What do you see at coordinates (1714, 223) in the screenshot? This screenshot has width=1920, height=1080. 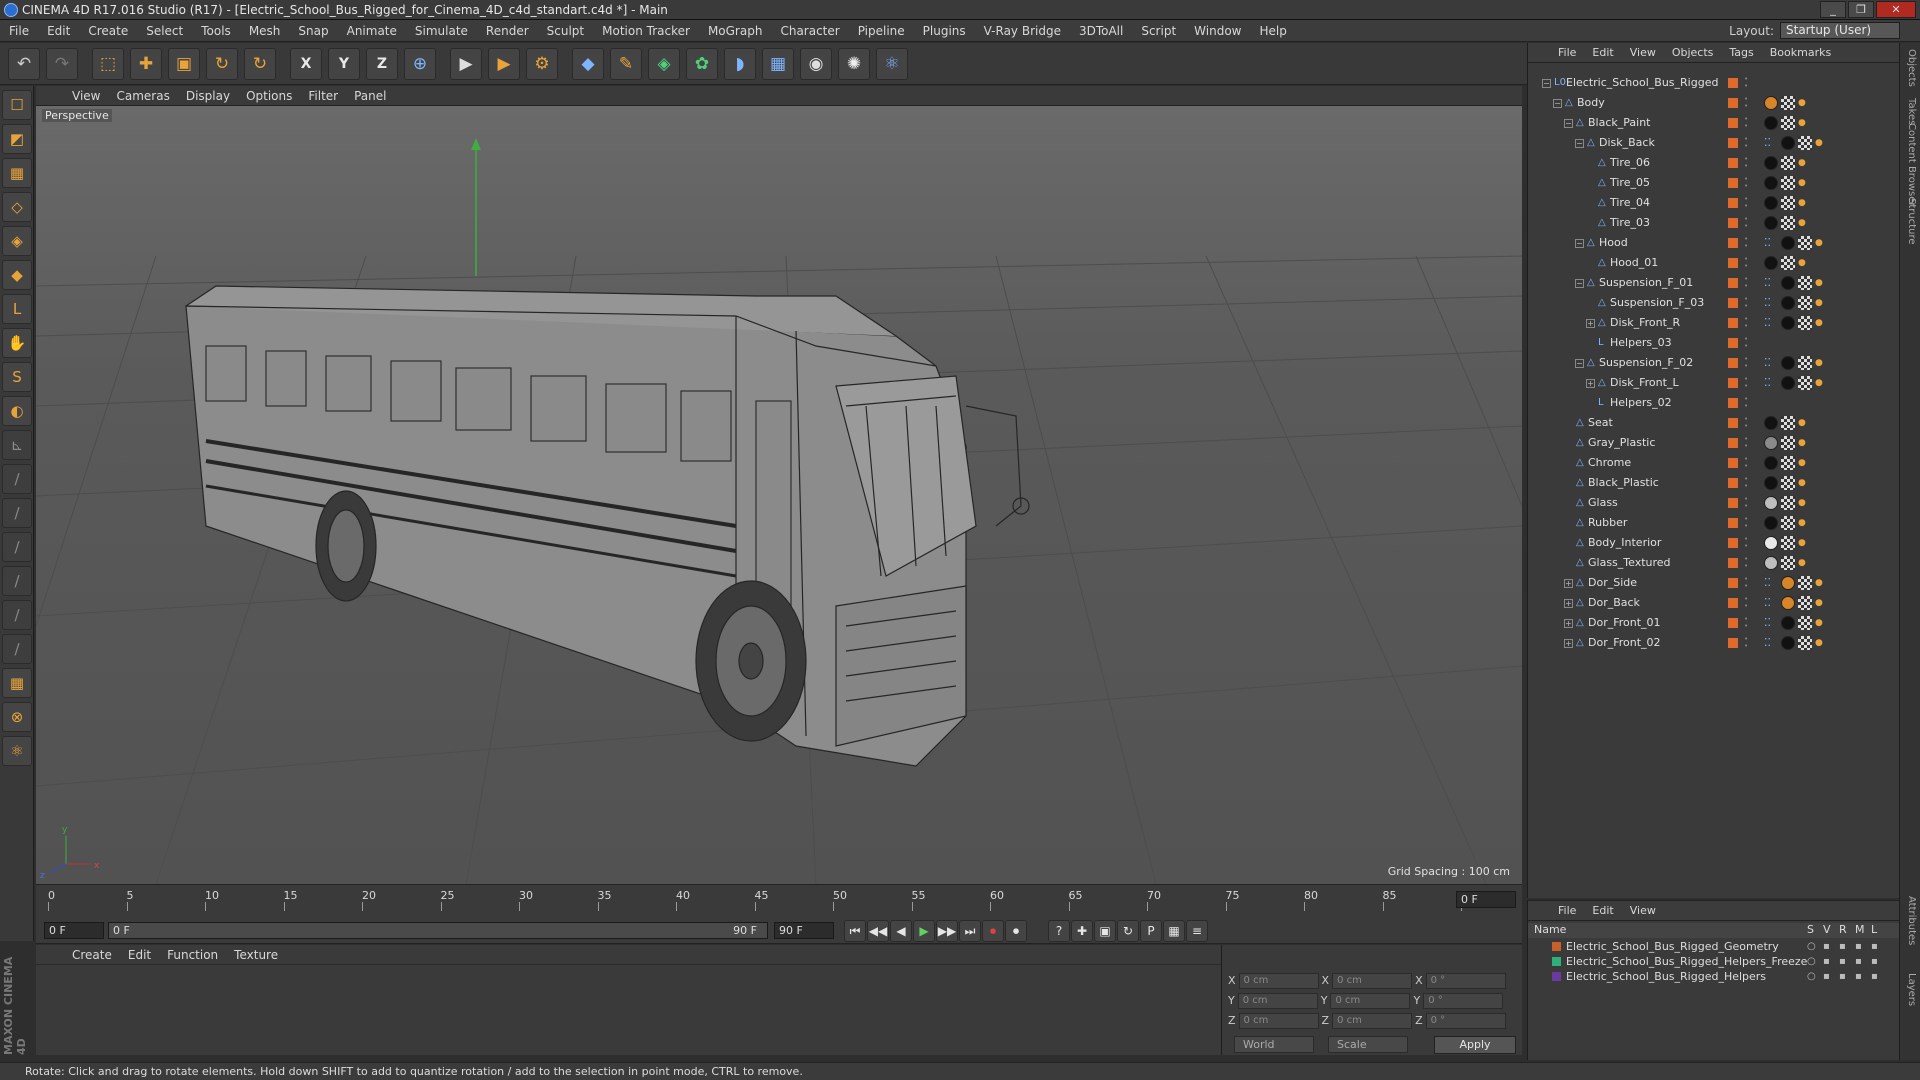 I see `object-row-tire-03: △ Tire_03 • • ●` at bounding box center [1714, 223].